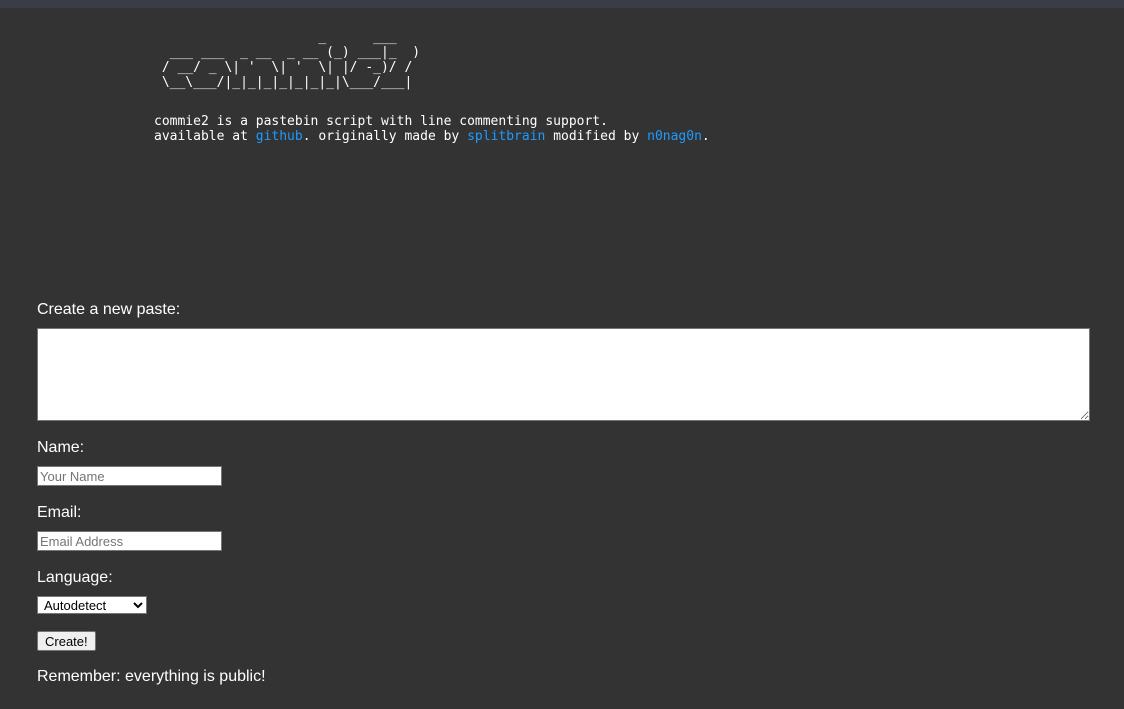 This screenshot has height=709, width=1124. Describe the element at coordinates (563, 527) in the screenshot. I see `email-group: Email:` at that location.